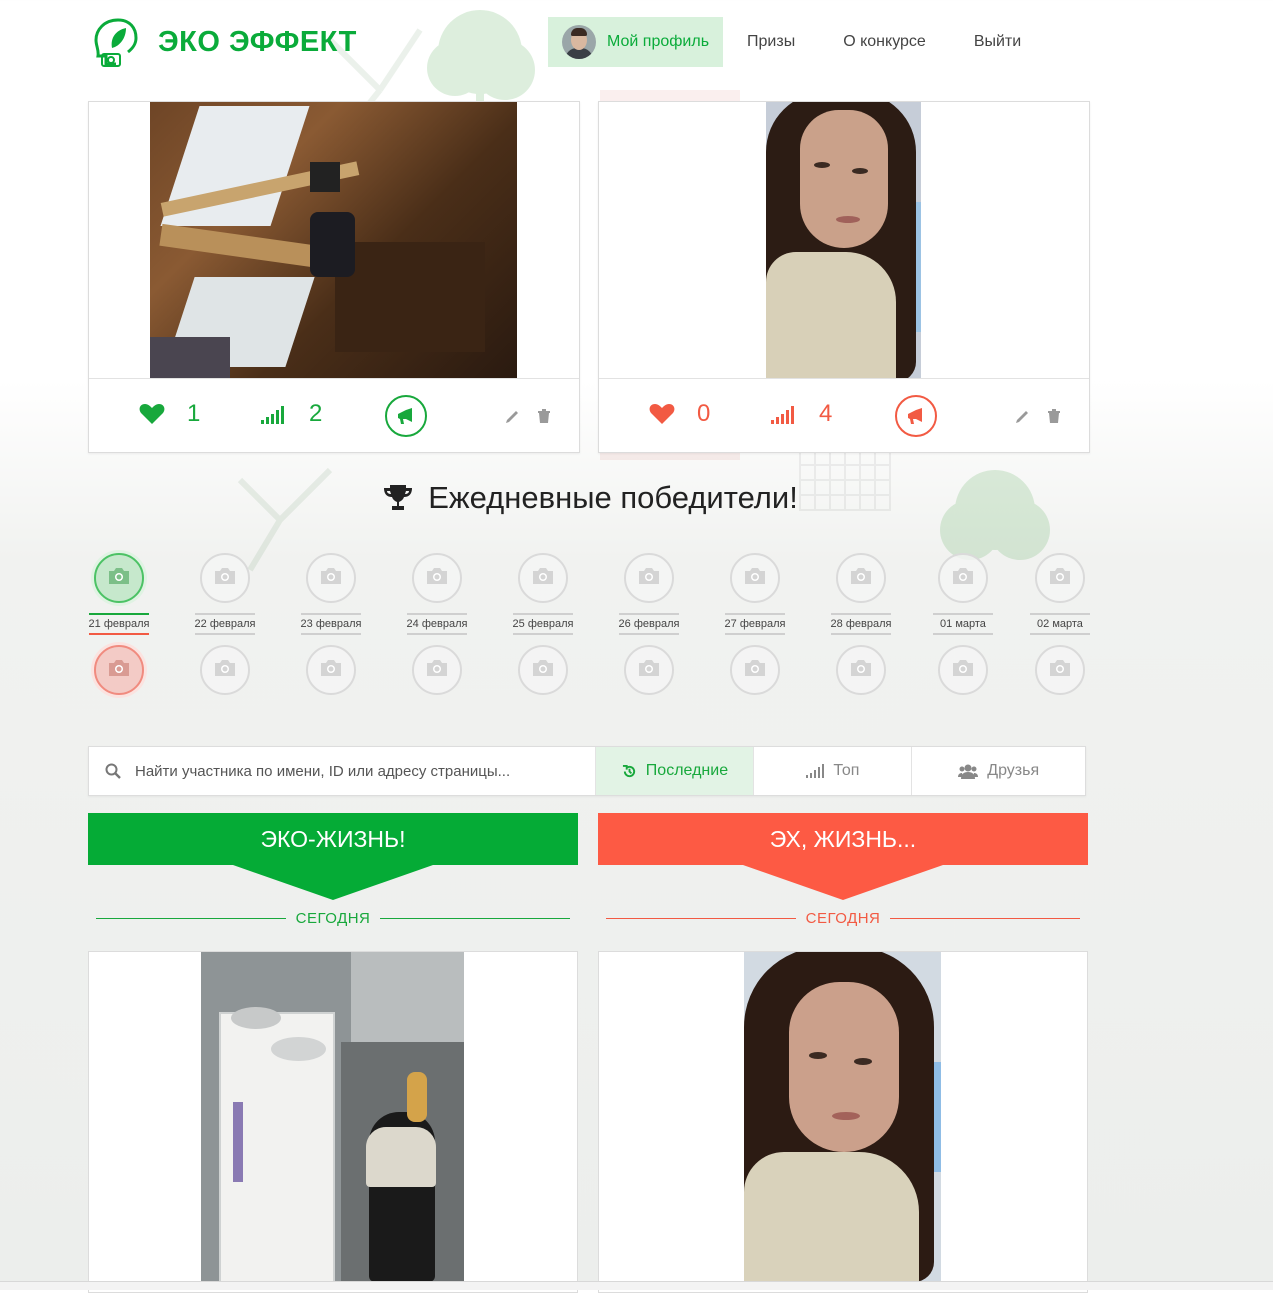  I want to click on main-nav: Мой профиль Призы О конкурсе Выйти, so click(796, 42).